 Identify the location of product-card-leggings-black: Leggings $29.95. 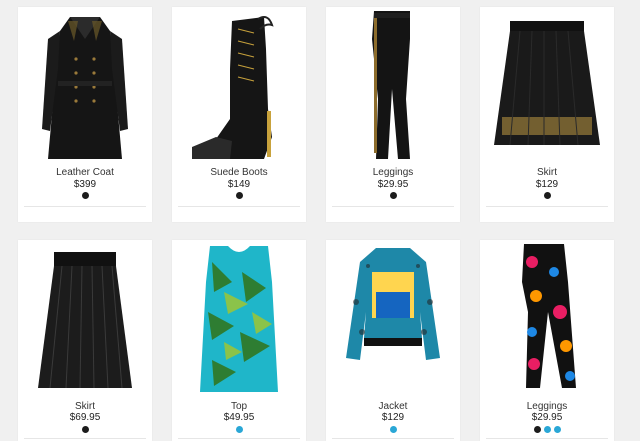
(393, 114).